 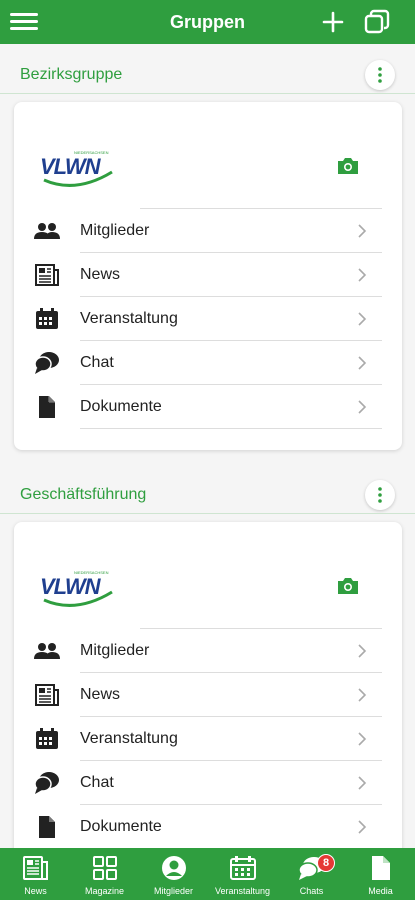 I want to click on bottom-tab-label: News, so click(x=35, y=891).